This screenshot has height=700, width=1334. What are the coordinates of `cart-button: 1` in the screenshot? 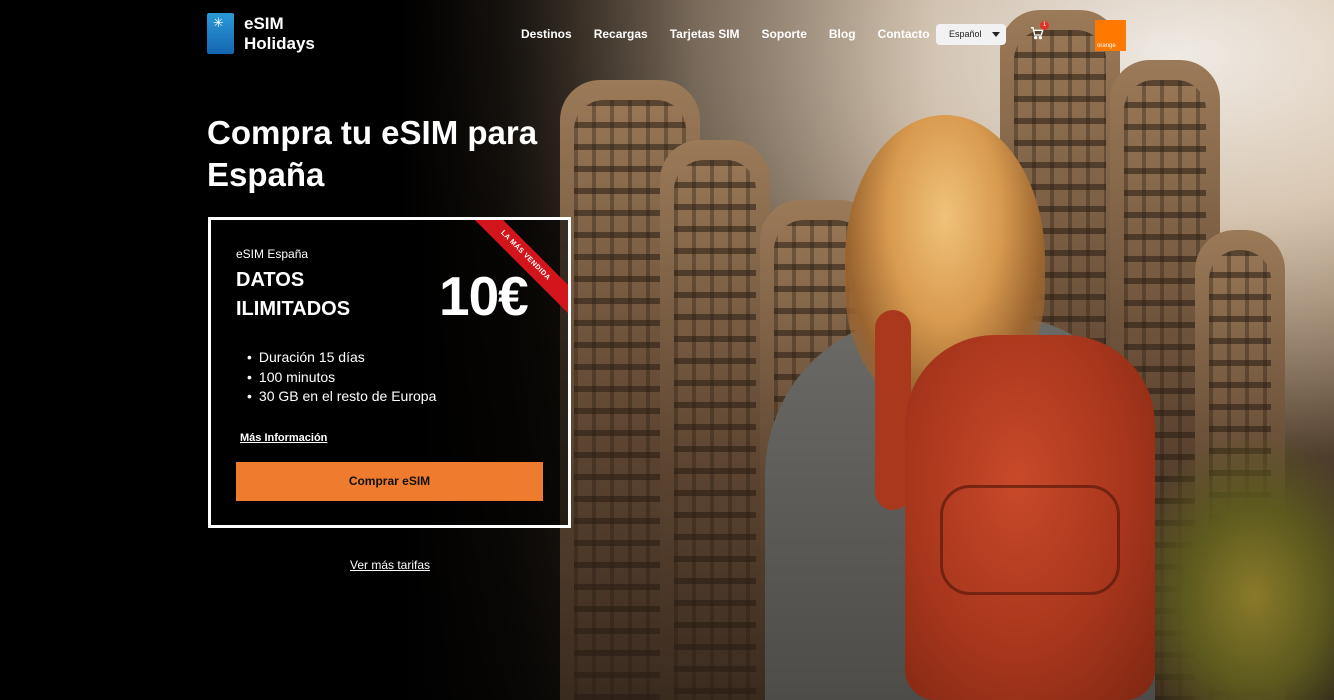 It's located at (1039, 33).